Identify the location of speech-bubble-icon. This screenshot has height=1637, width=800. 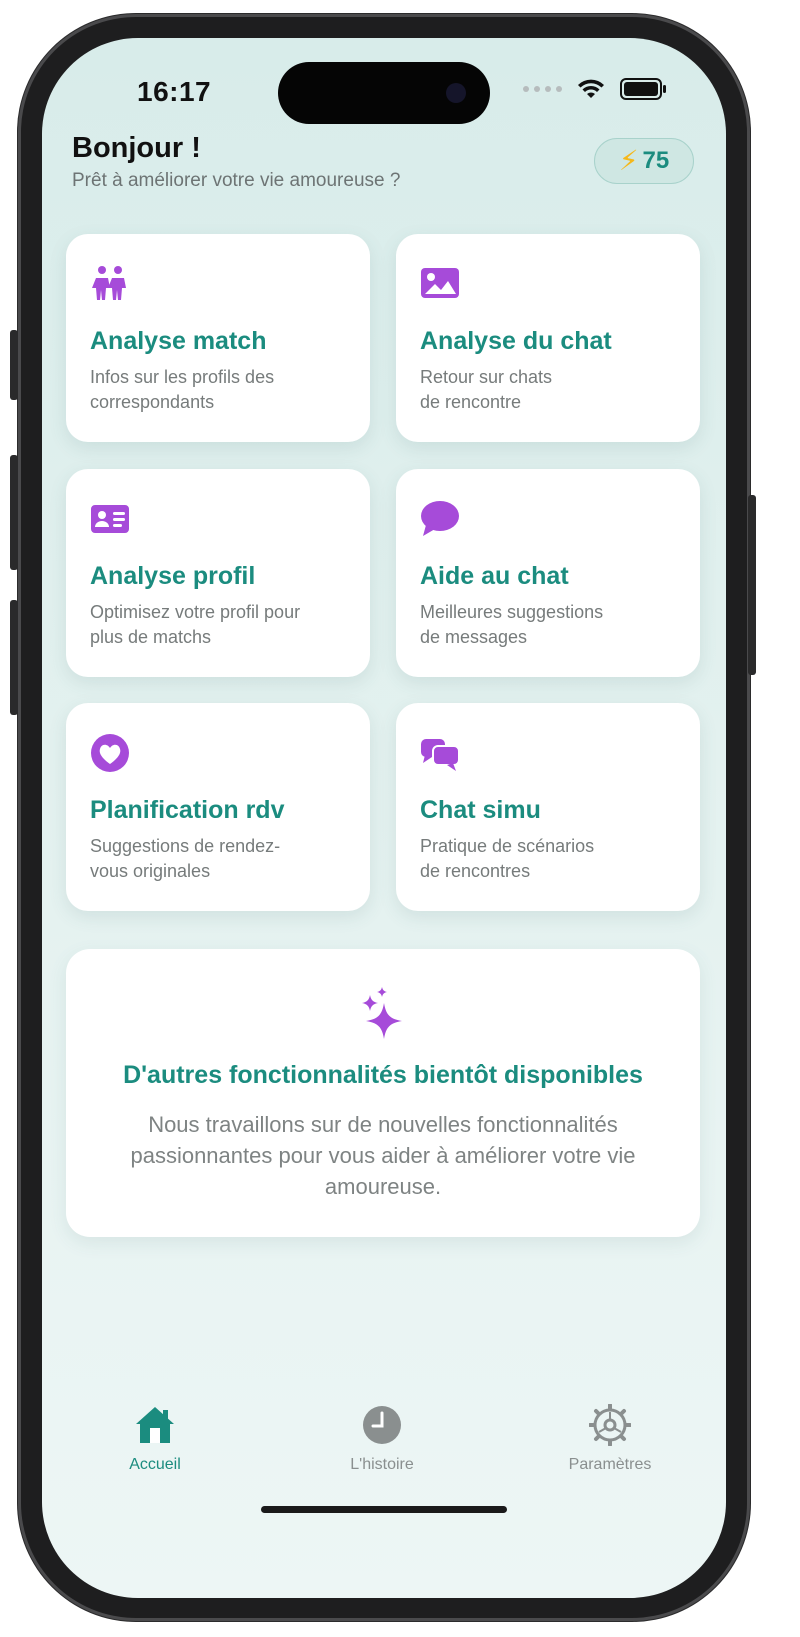
(440, 518).